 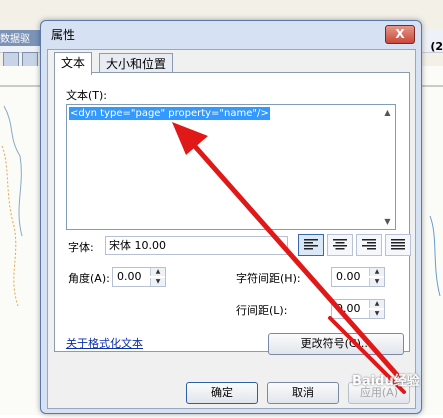 I want to click on watermark: Baidu经验, so click(x=386, y=381).